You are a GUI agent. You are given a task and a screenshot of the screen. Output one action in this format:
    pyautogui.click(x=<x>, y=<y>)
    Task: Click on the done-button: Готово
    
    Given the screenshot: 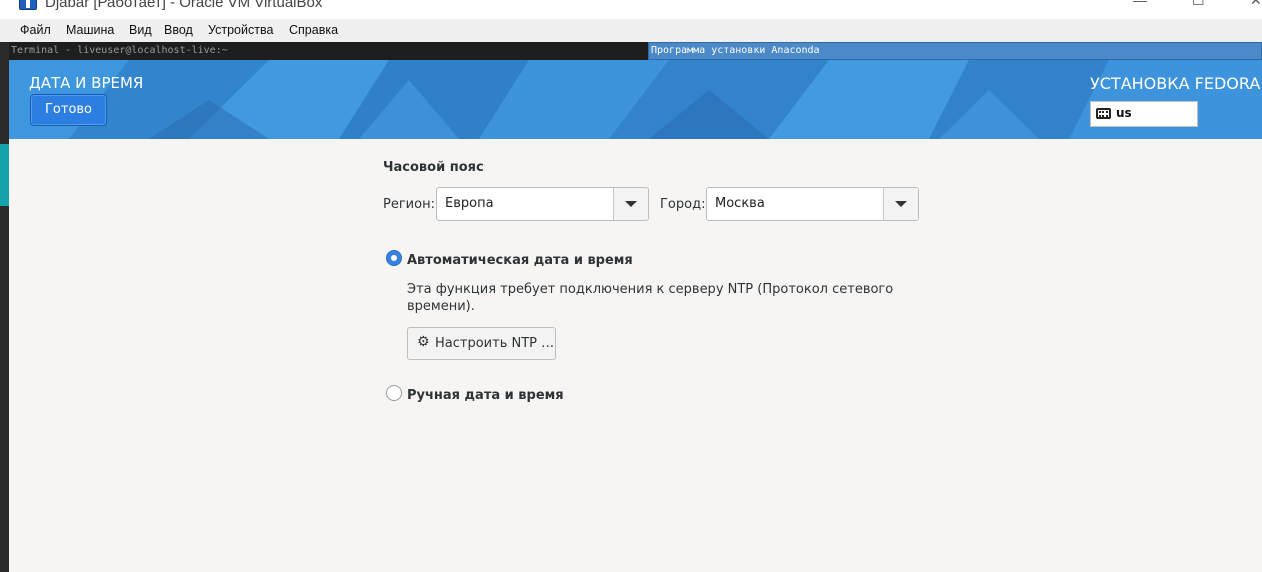 What is the action you would take?
    pyautogui.click(x=68, y=110)
    